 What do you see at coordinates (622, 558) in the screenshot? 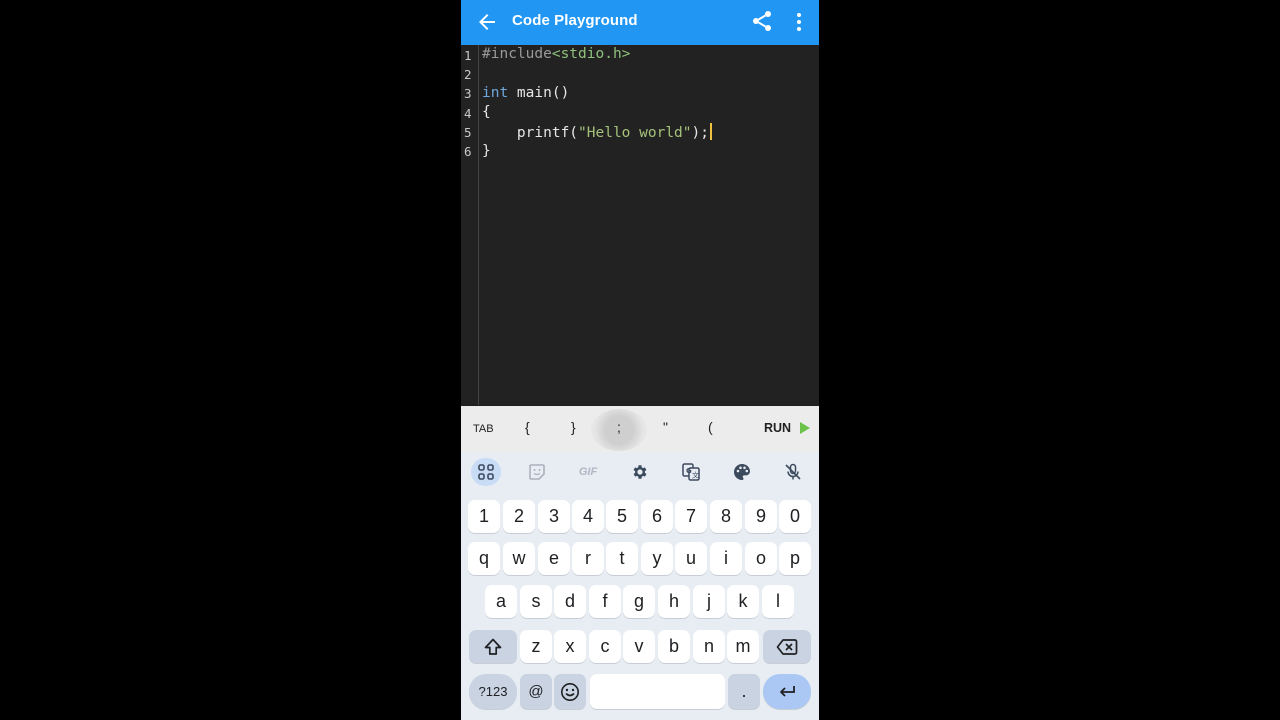
I see `key-t: t` at bounding box center [622, 558].